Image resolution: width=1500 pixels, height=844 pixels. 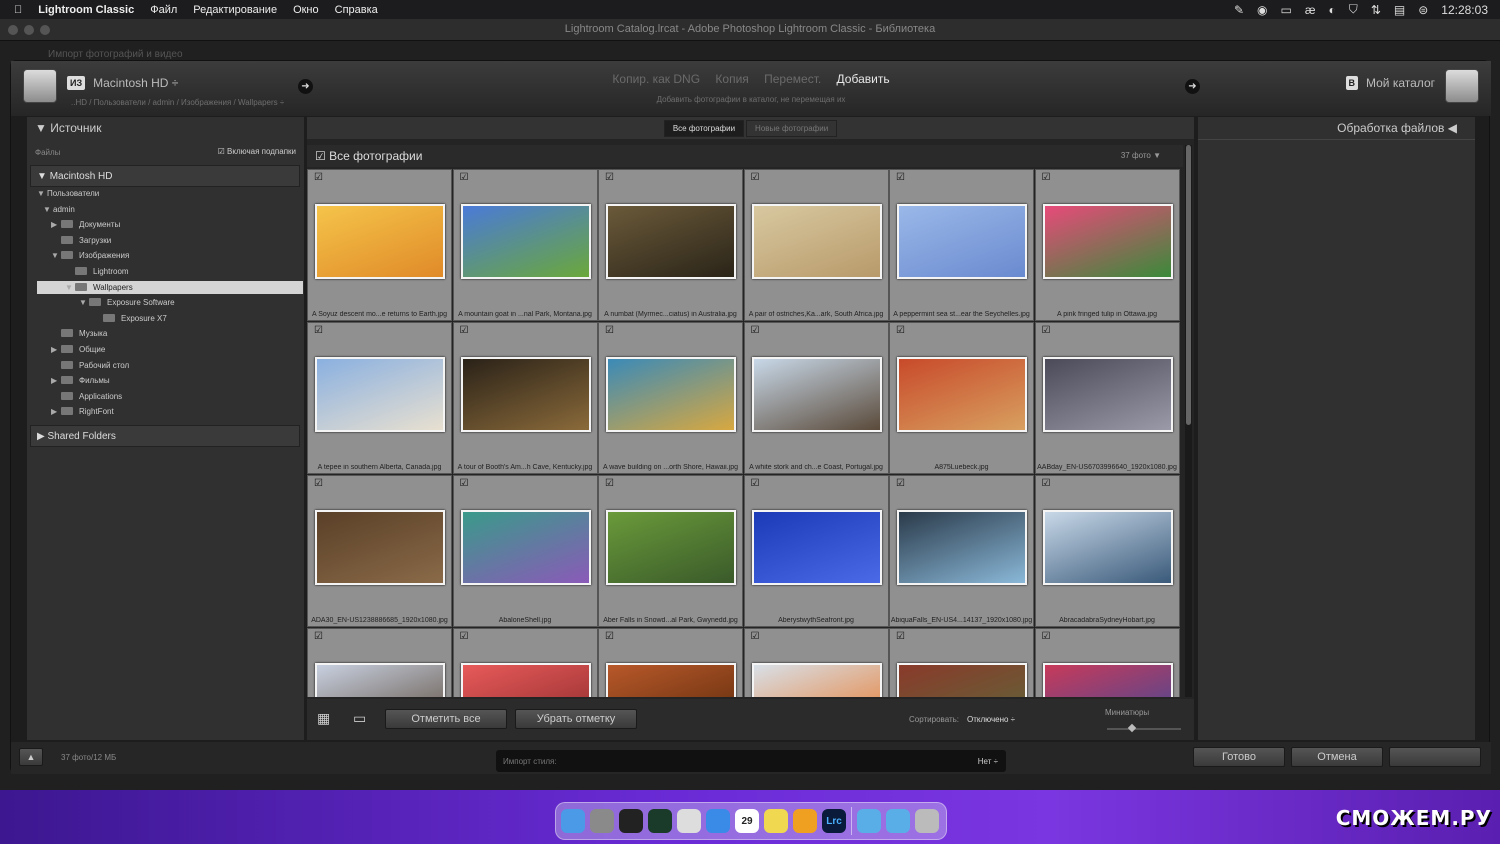 I want to click on grid-scrollbar, so click(x=1188, y=421).